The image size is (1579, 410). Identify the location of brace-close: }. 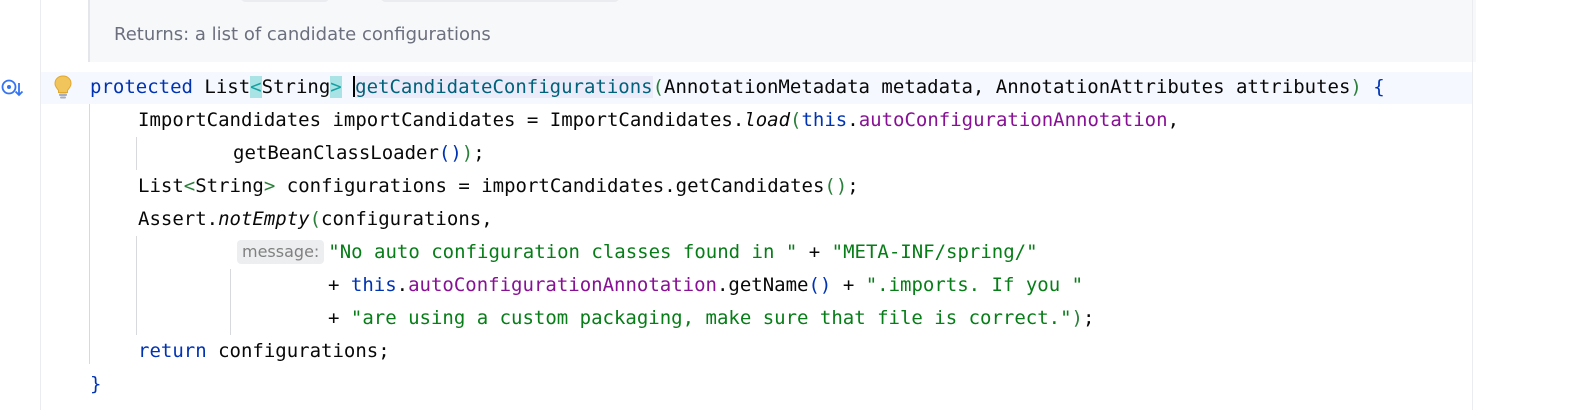
(96, 384).